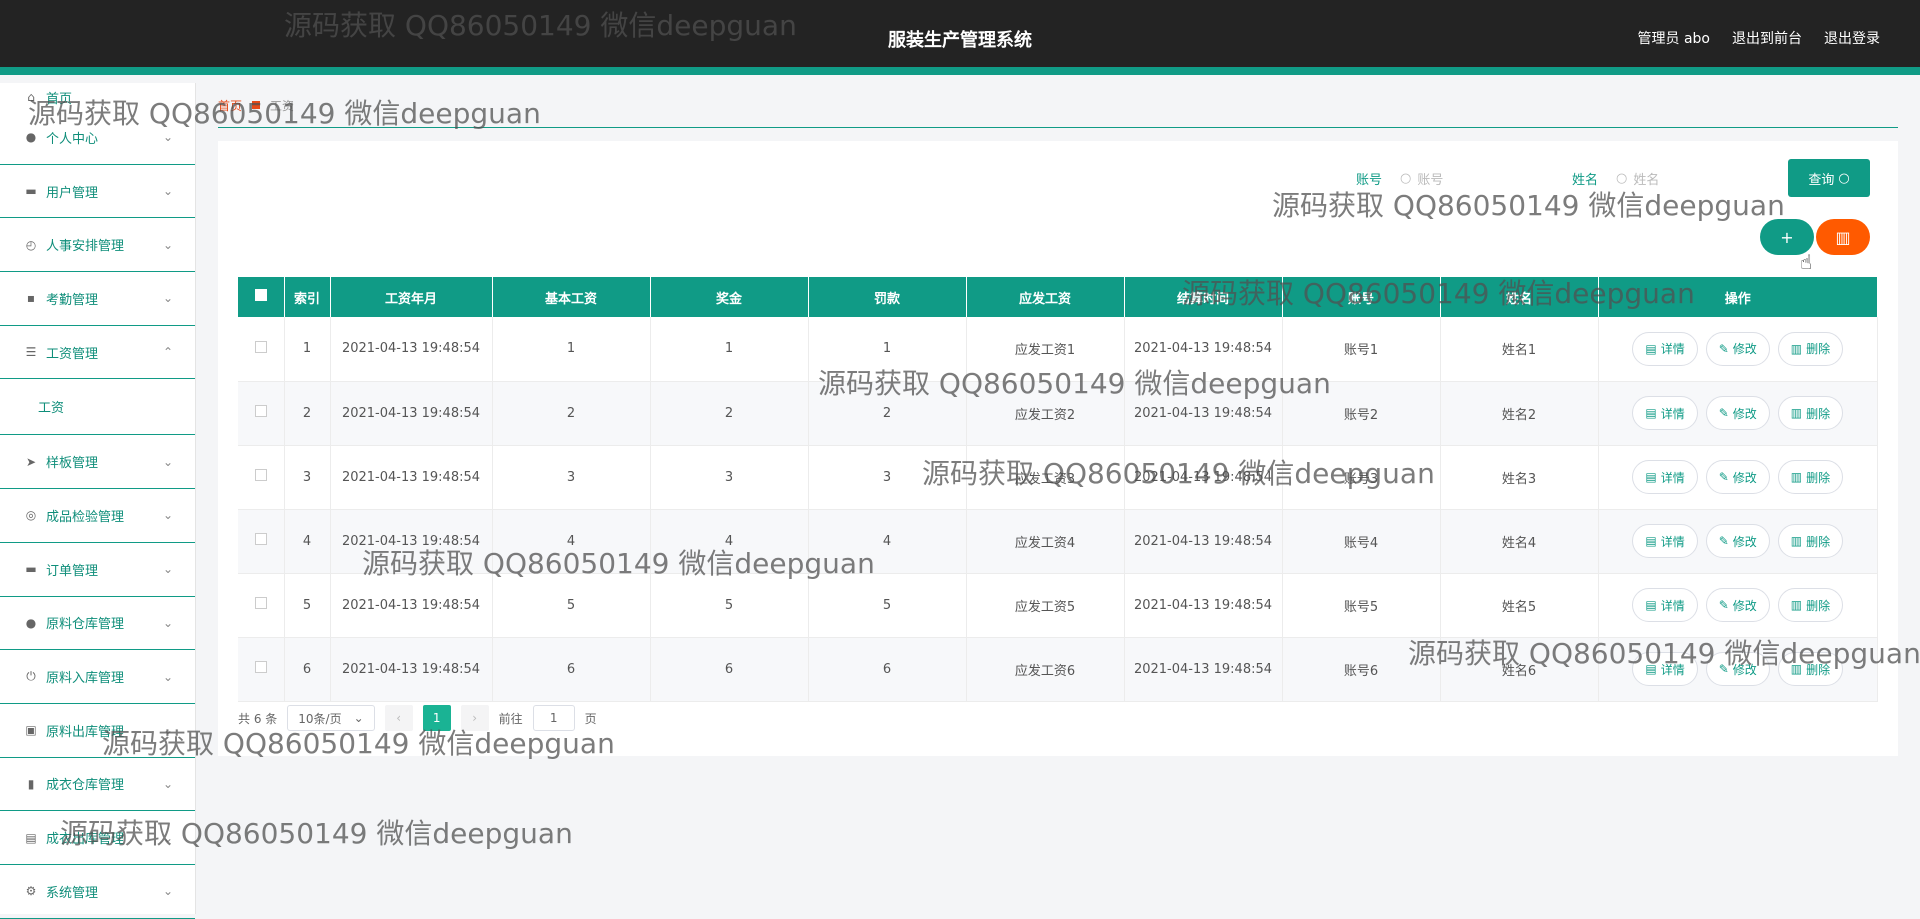 This screenshot has width=1920, height=919. I want to click on sidebar-item-orders: ▬ 订单管理 ⌄, so click(97, 570).